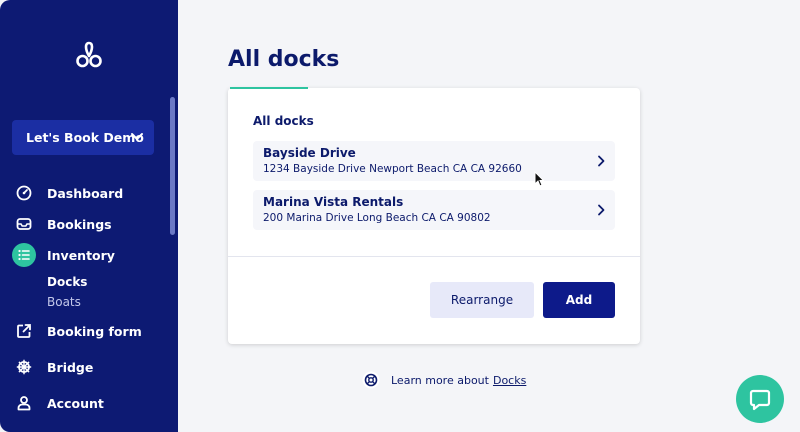 This screenshot has height=432, width=800. What do you see at coordinates (440, 380) in the screenshot?
I see `learn-more-text: Learn more about` at bounding box center [440, 380].